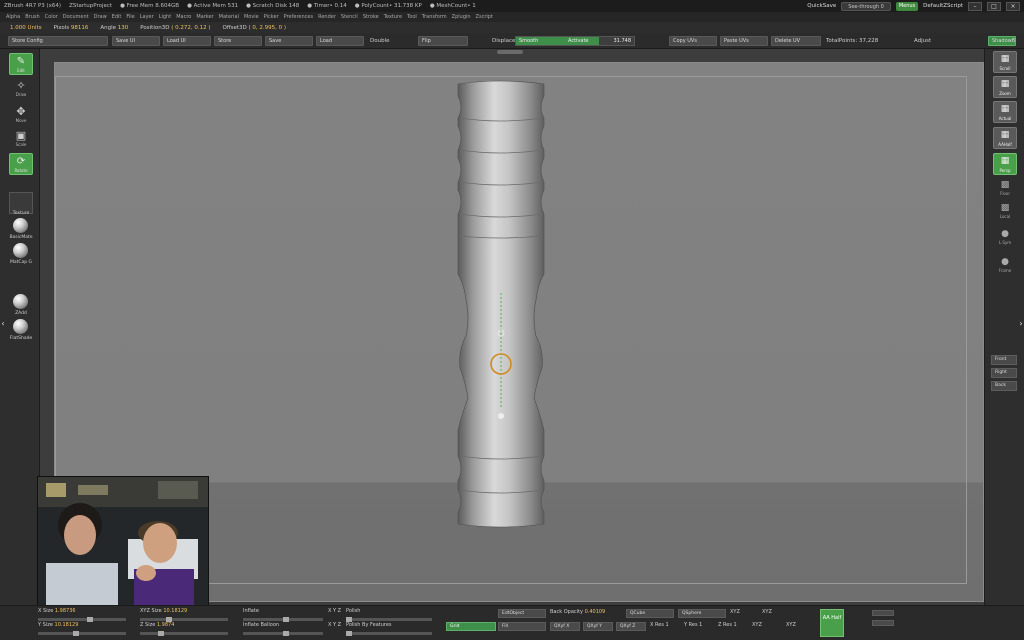 The width and height of the screenshot is (1024, 640). I want to click on floor-button: ▩ Floor, so click(1005, 188).